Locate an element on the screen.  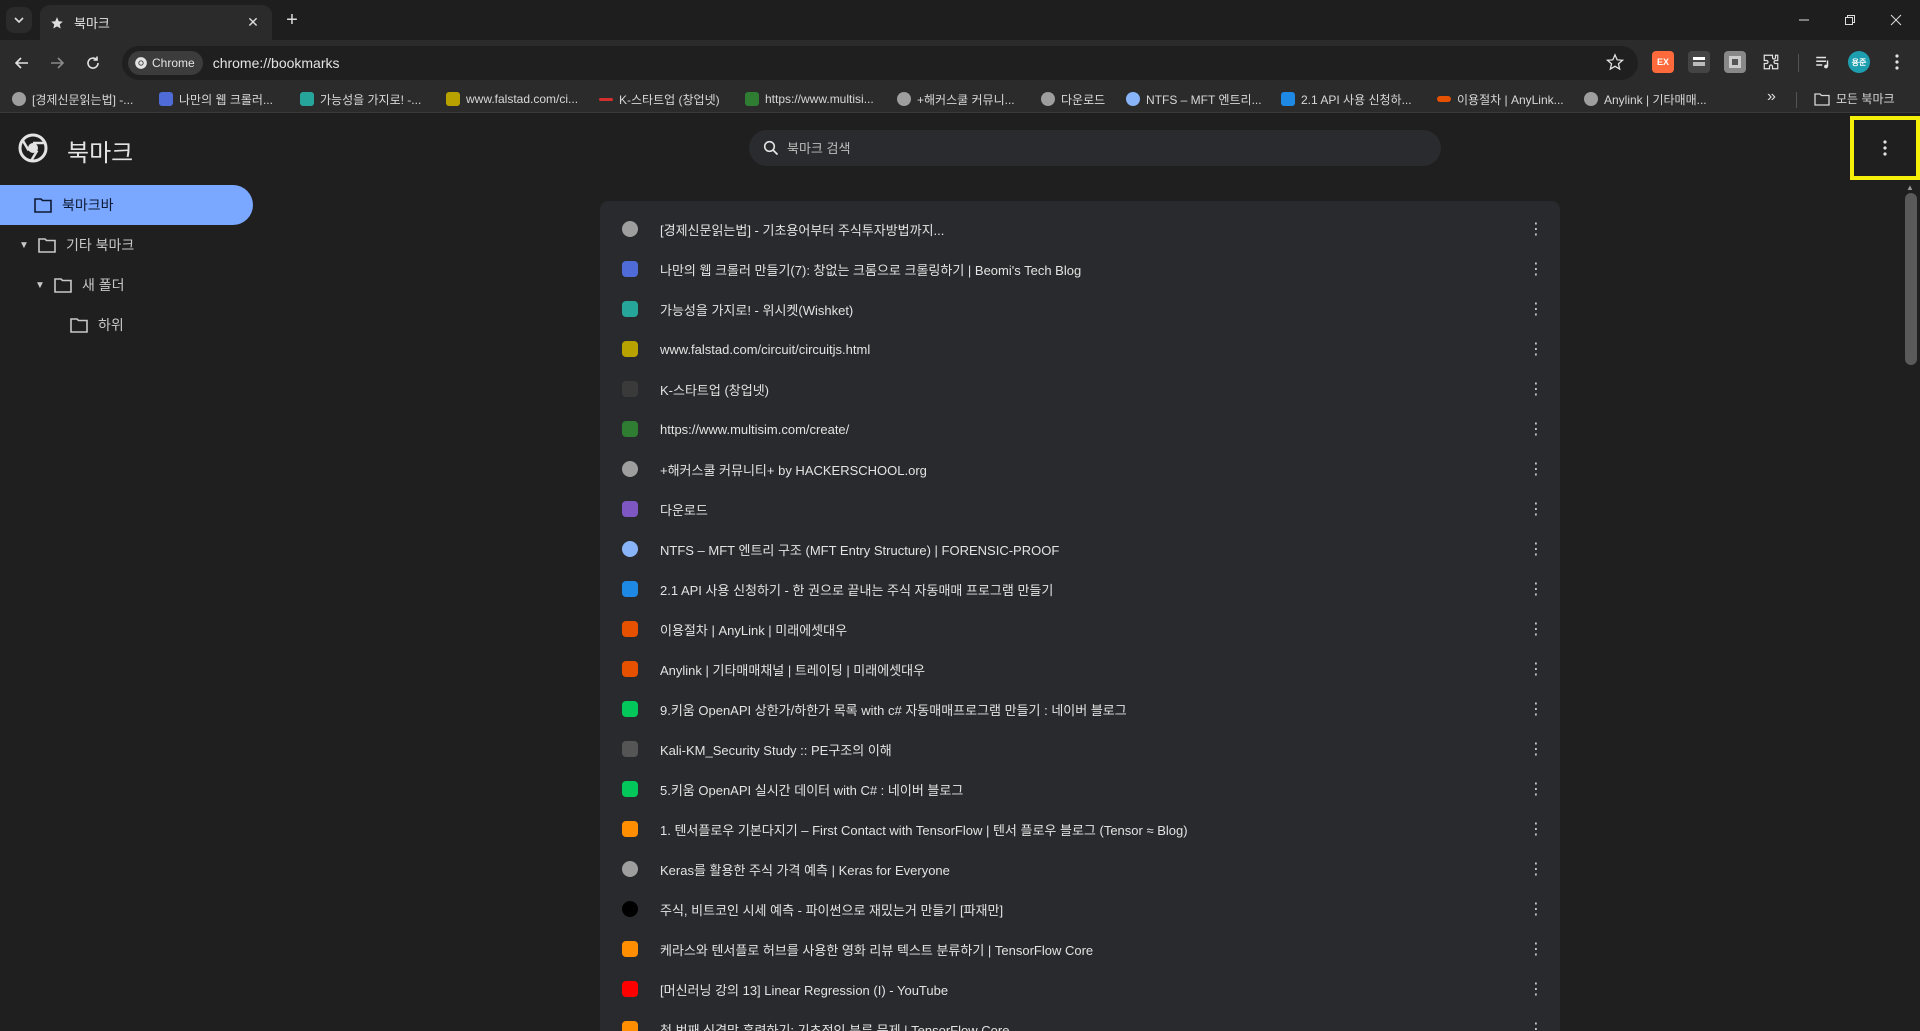
chevron-double-right-icon: » is located at coordinates (1771, 97).